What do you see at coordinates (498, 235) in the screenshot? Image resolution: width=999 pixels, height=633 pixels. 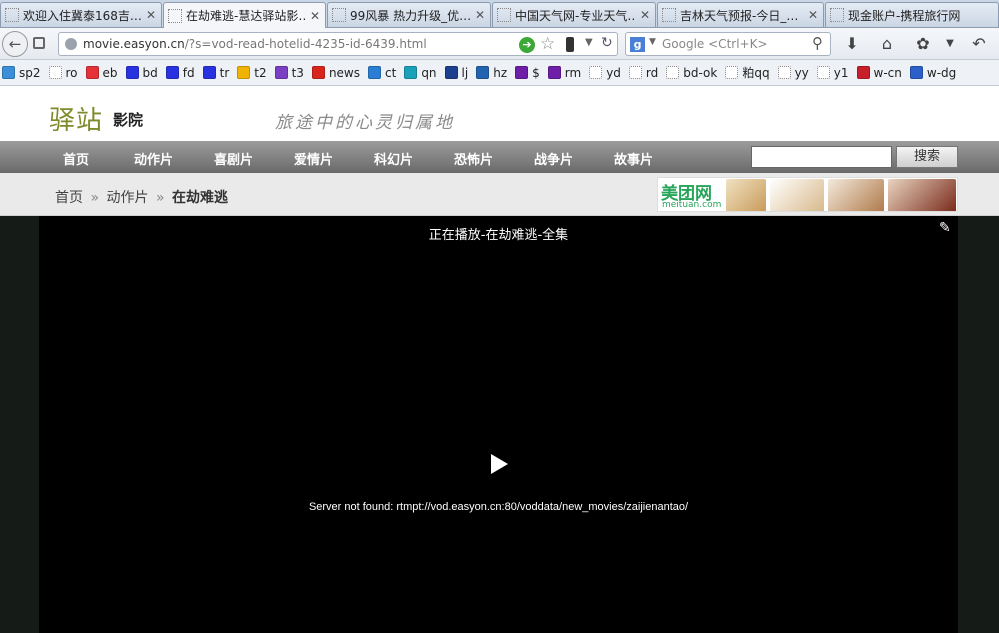 I see `now-playing-title: 正在播放-在劫难逃-全集` at bounding box center [498, 235].